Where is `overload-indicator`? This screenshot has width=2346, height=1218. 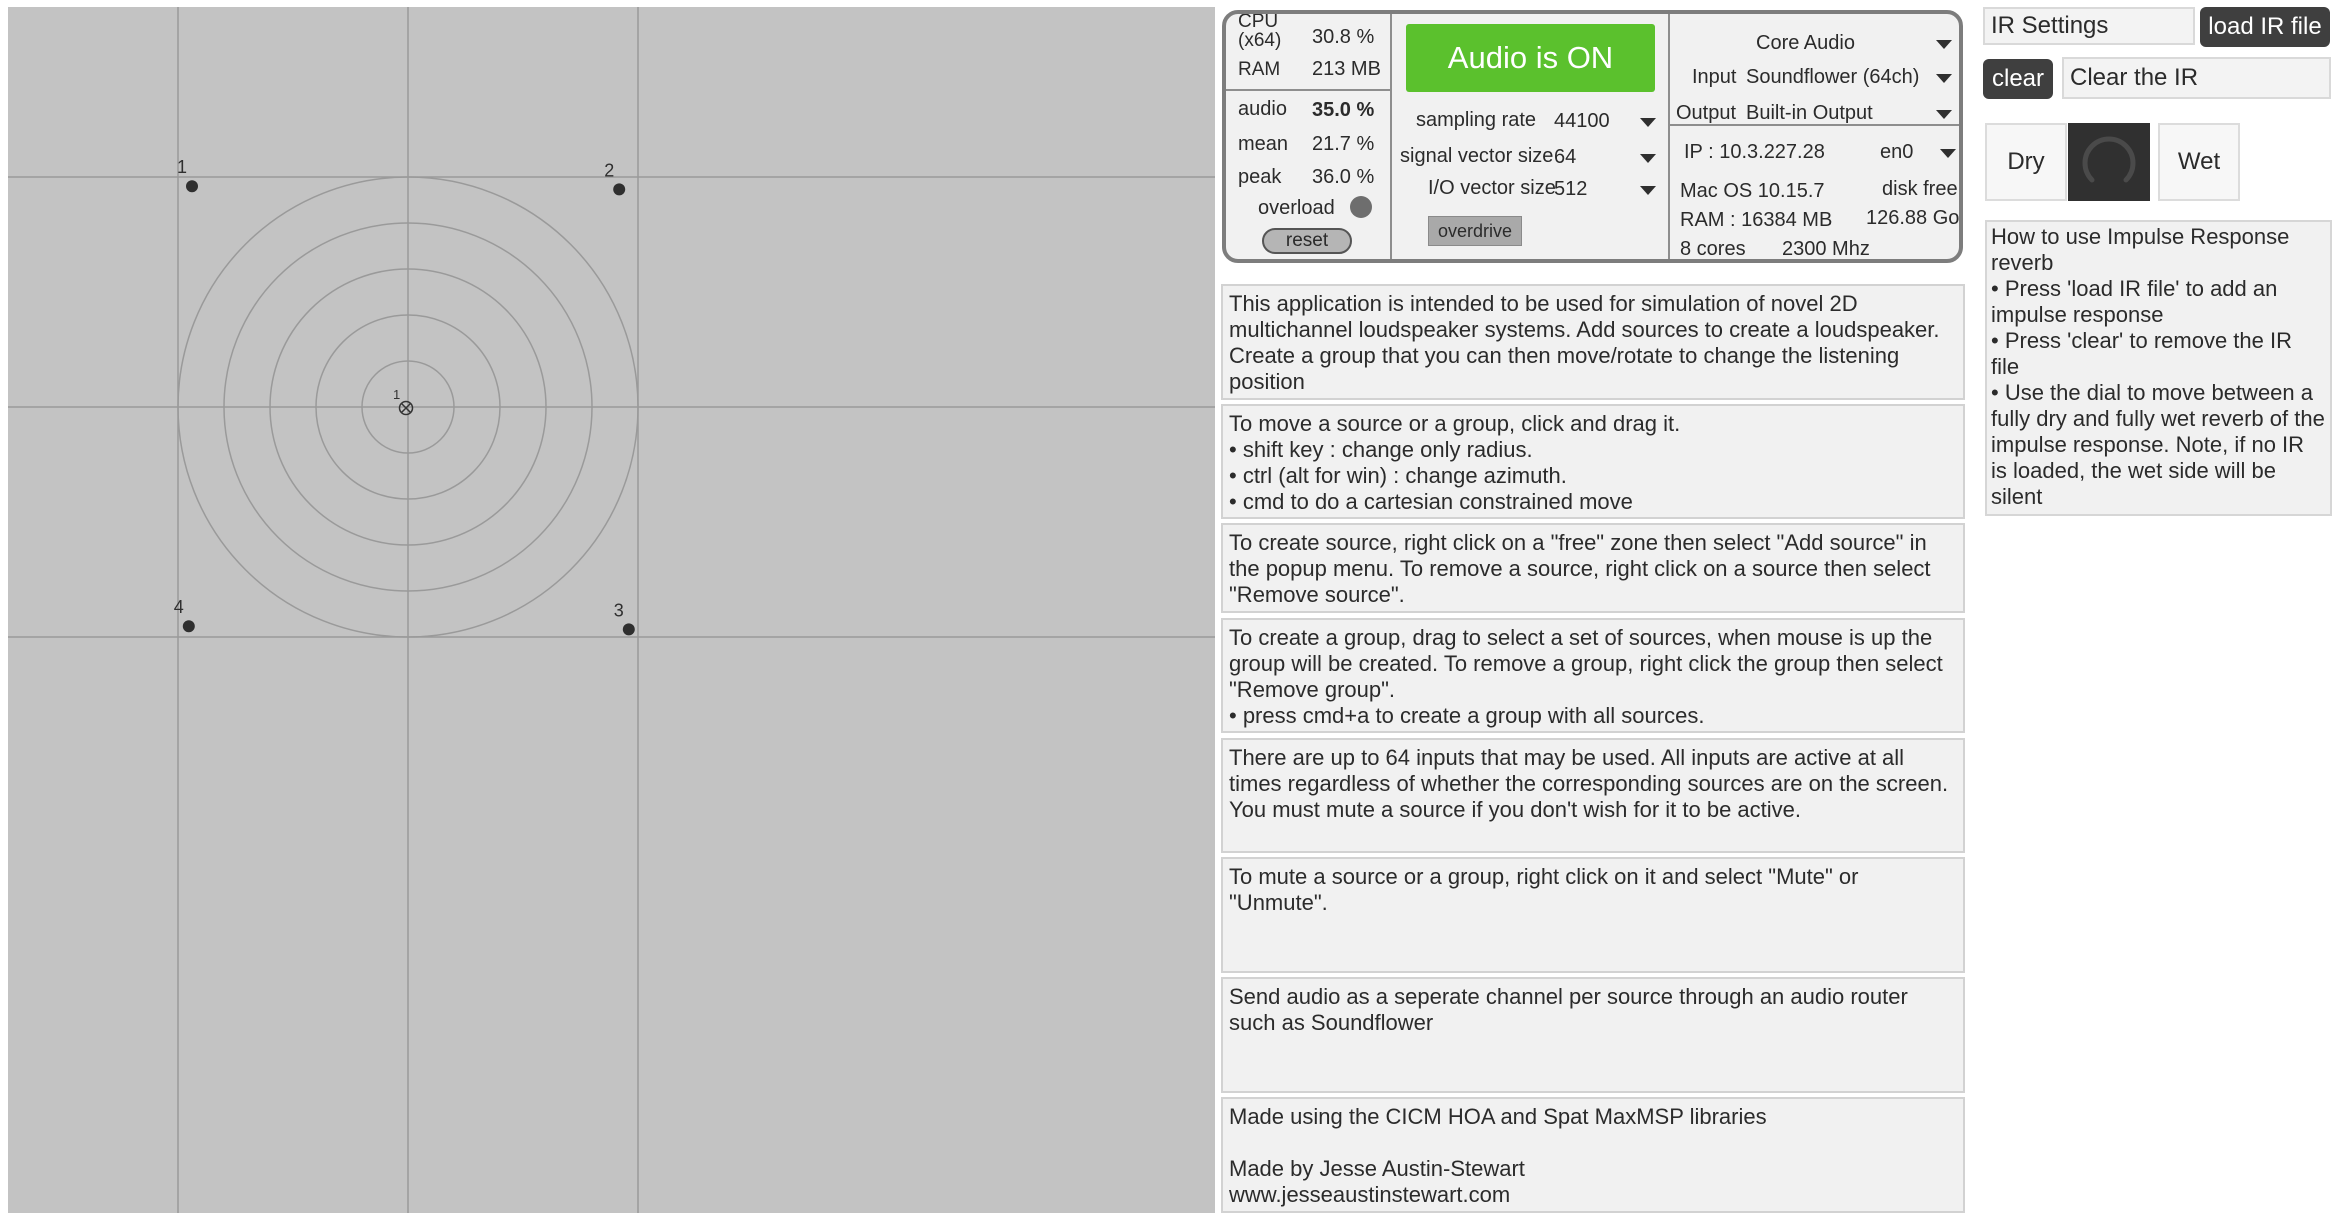 overload-indicator is located at coordinates (1361, 207).